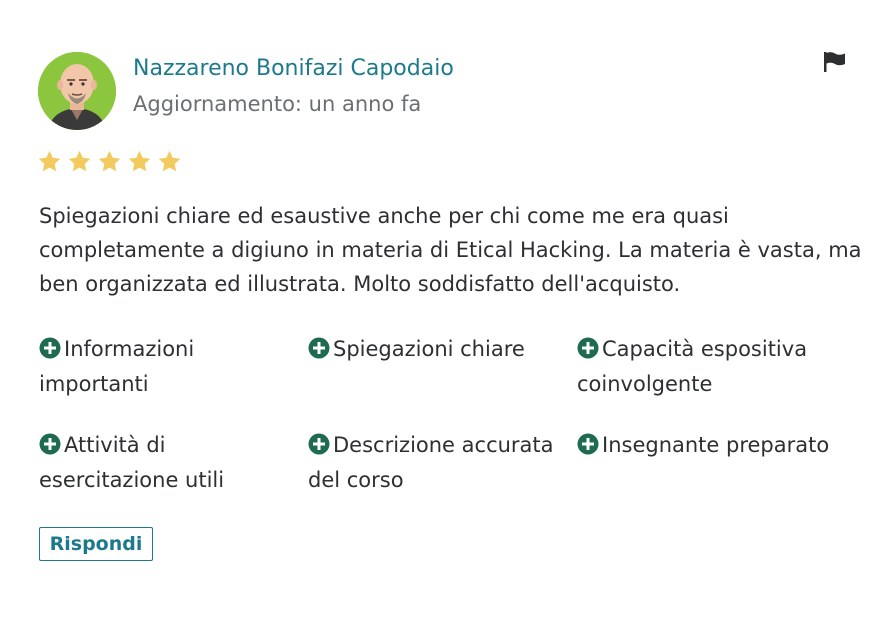 Image resolution: width=895 pixels, height=623 pixels. I want to click on star-rating, so click(112, 161).